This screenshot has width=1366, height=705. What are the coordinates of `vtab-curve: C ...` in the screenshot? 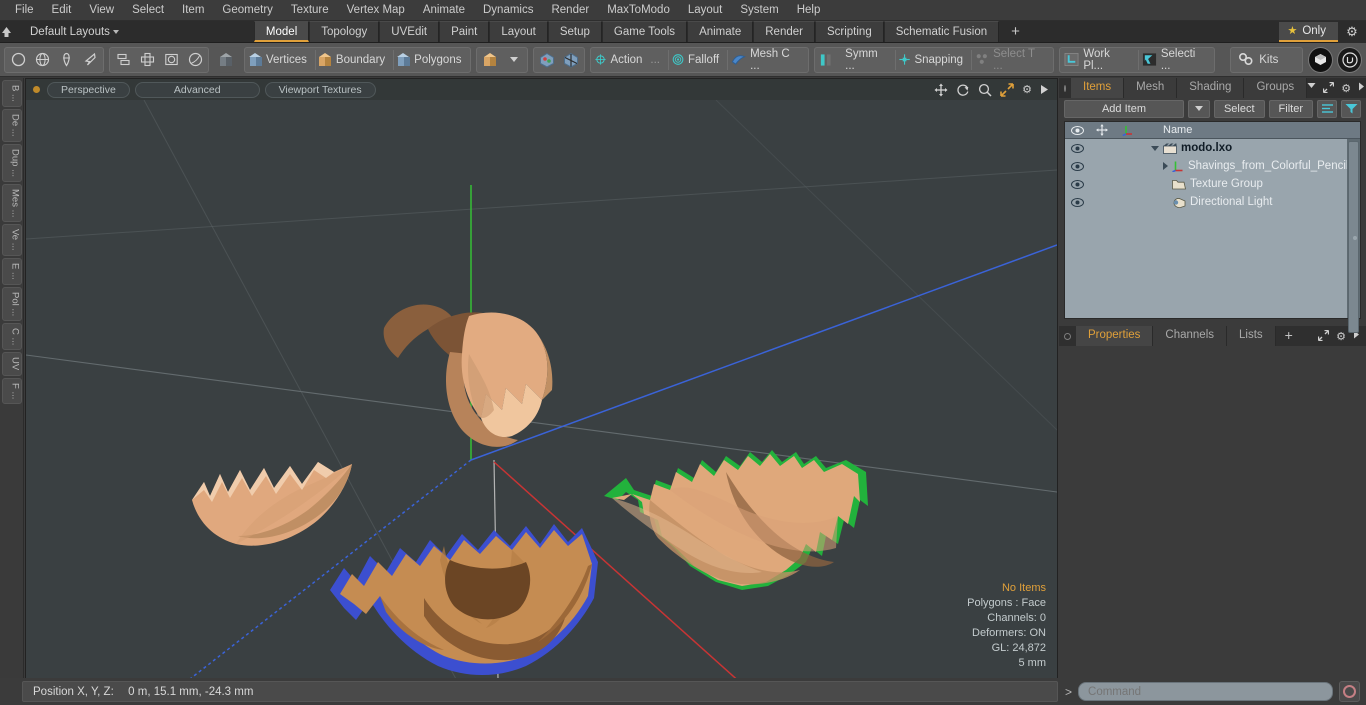 It's located at (11, 336).